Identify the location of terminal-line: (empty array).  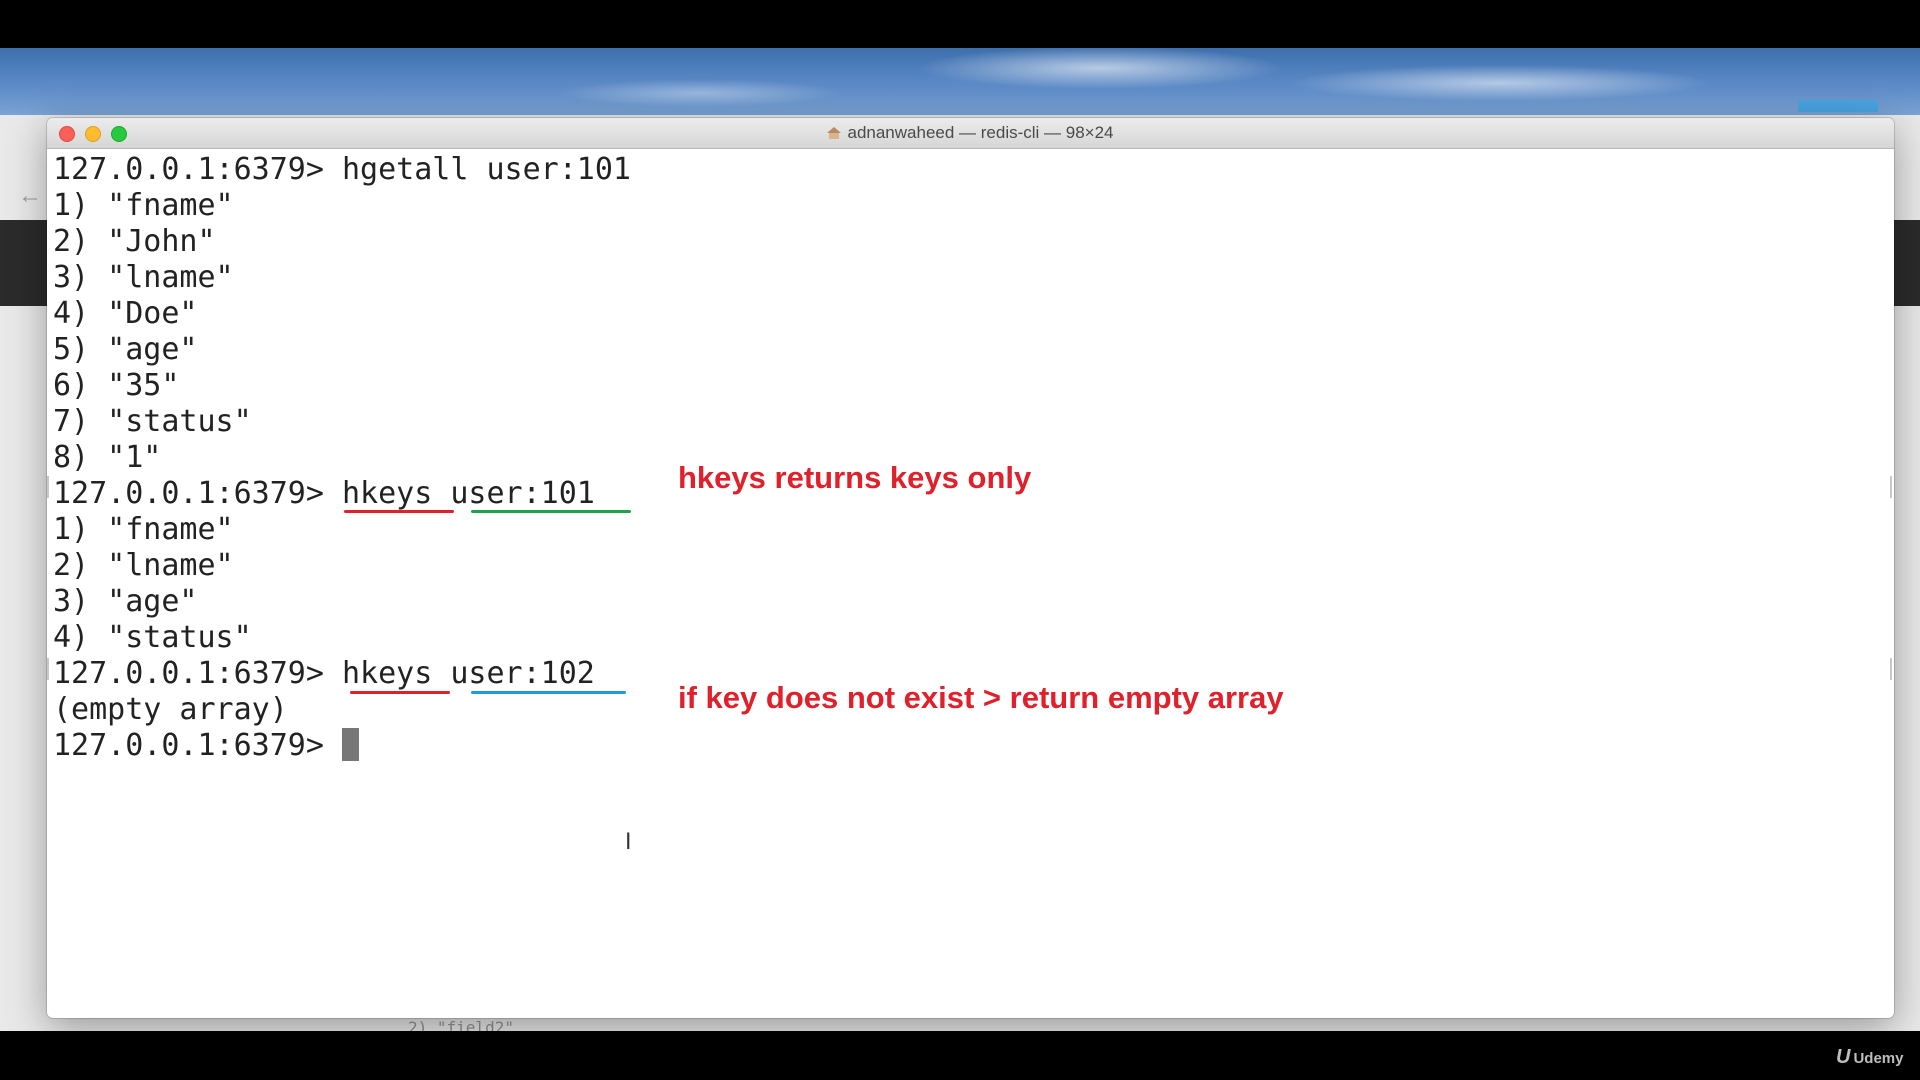
(170, 709).